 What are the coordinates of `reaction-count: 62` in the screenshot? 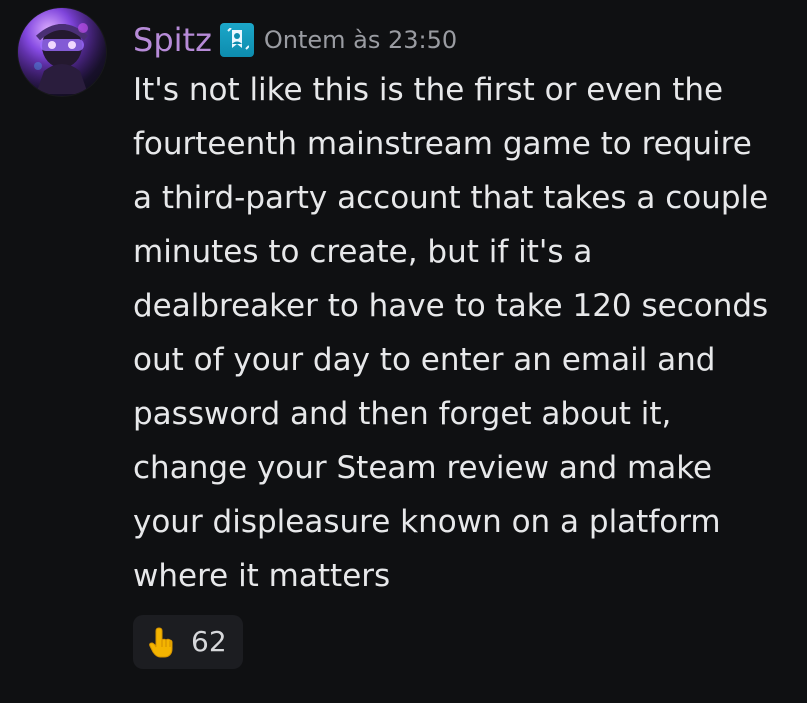 It's located at (209, 641).